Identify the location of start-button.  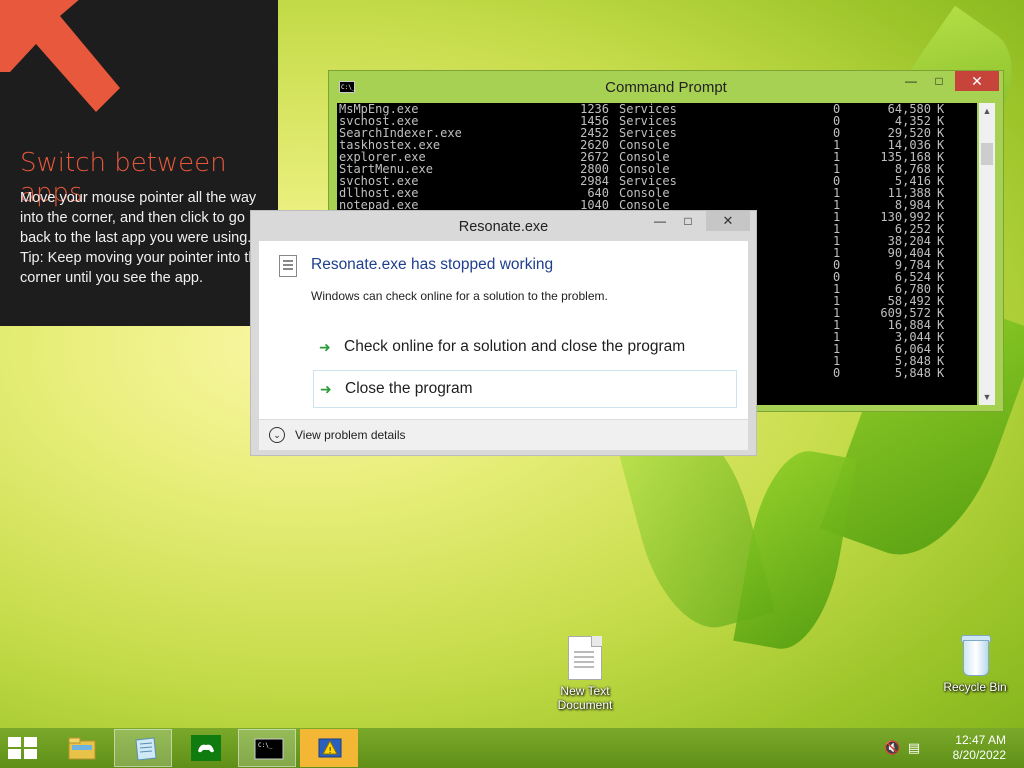
(23, 748).